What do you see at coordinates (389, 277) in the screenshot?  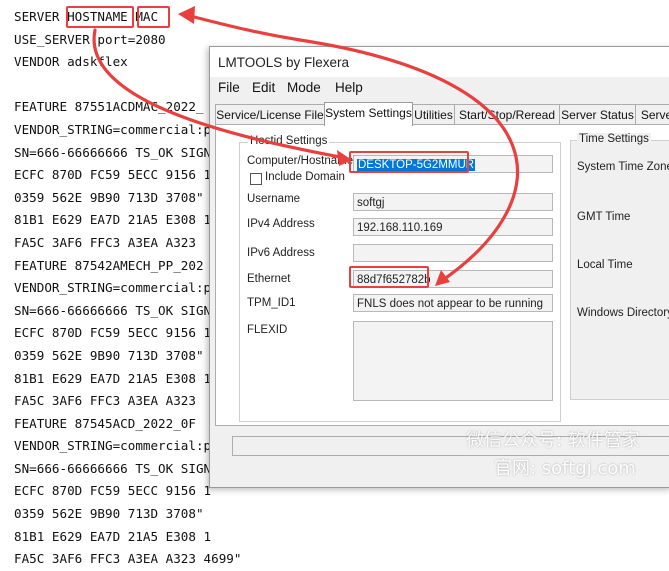 I see `ethernet-highlight` at bounding box center [389, 277].